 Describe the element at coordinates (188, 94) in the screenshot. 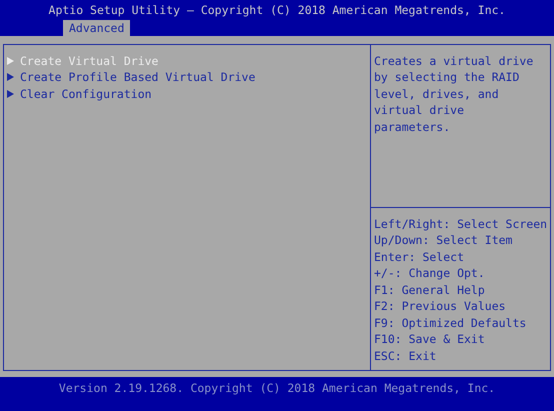

I see `menu-item: Clear Configuration` at that location.